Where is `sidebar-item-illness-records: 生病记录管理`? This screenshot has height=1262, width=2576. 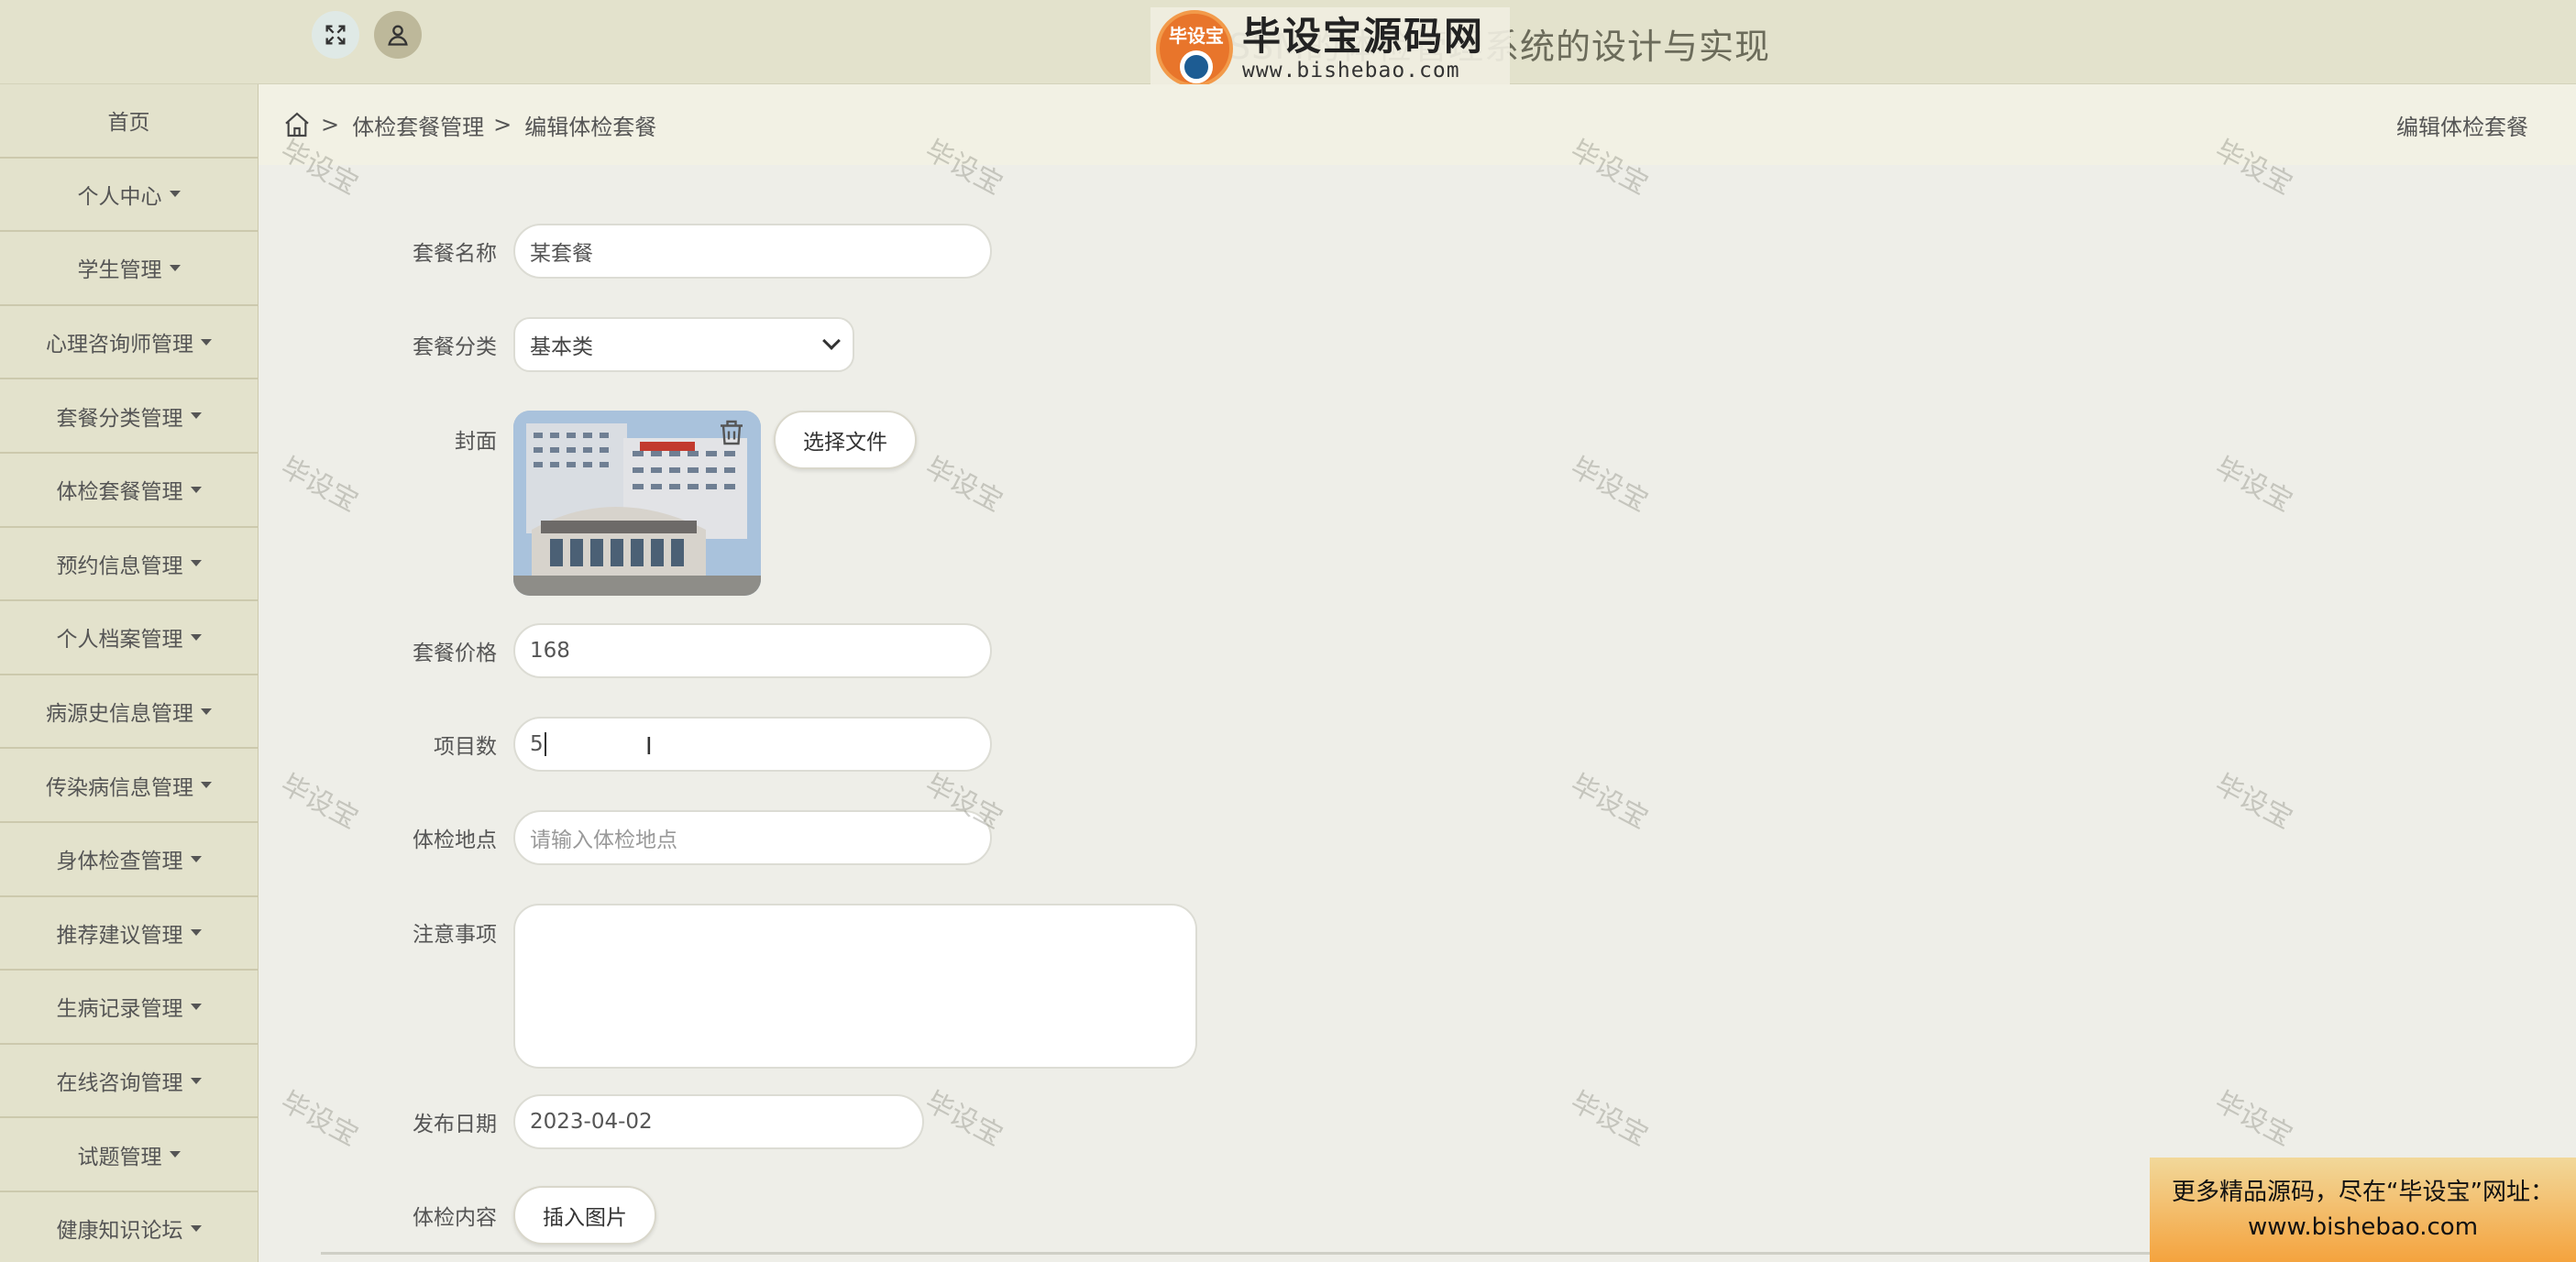
sidebar-item-illness-records: 生病记录管理 is located at coordinates (129, 1008).